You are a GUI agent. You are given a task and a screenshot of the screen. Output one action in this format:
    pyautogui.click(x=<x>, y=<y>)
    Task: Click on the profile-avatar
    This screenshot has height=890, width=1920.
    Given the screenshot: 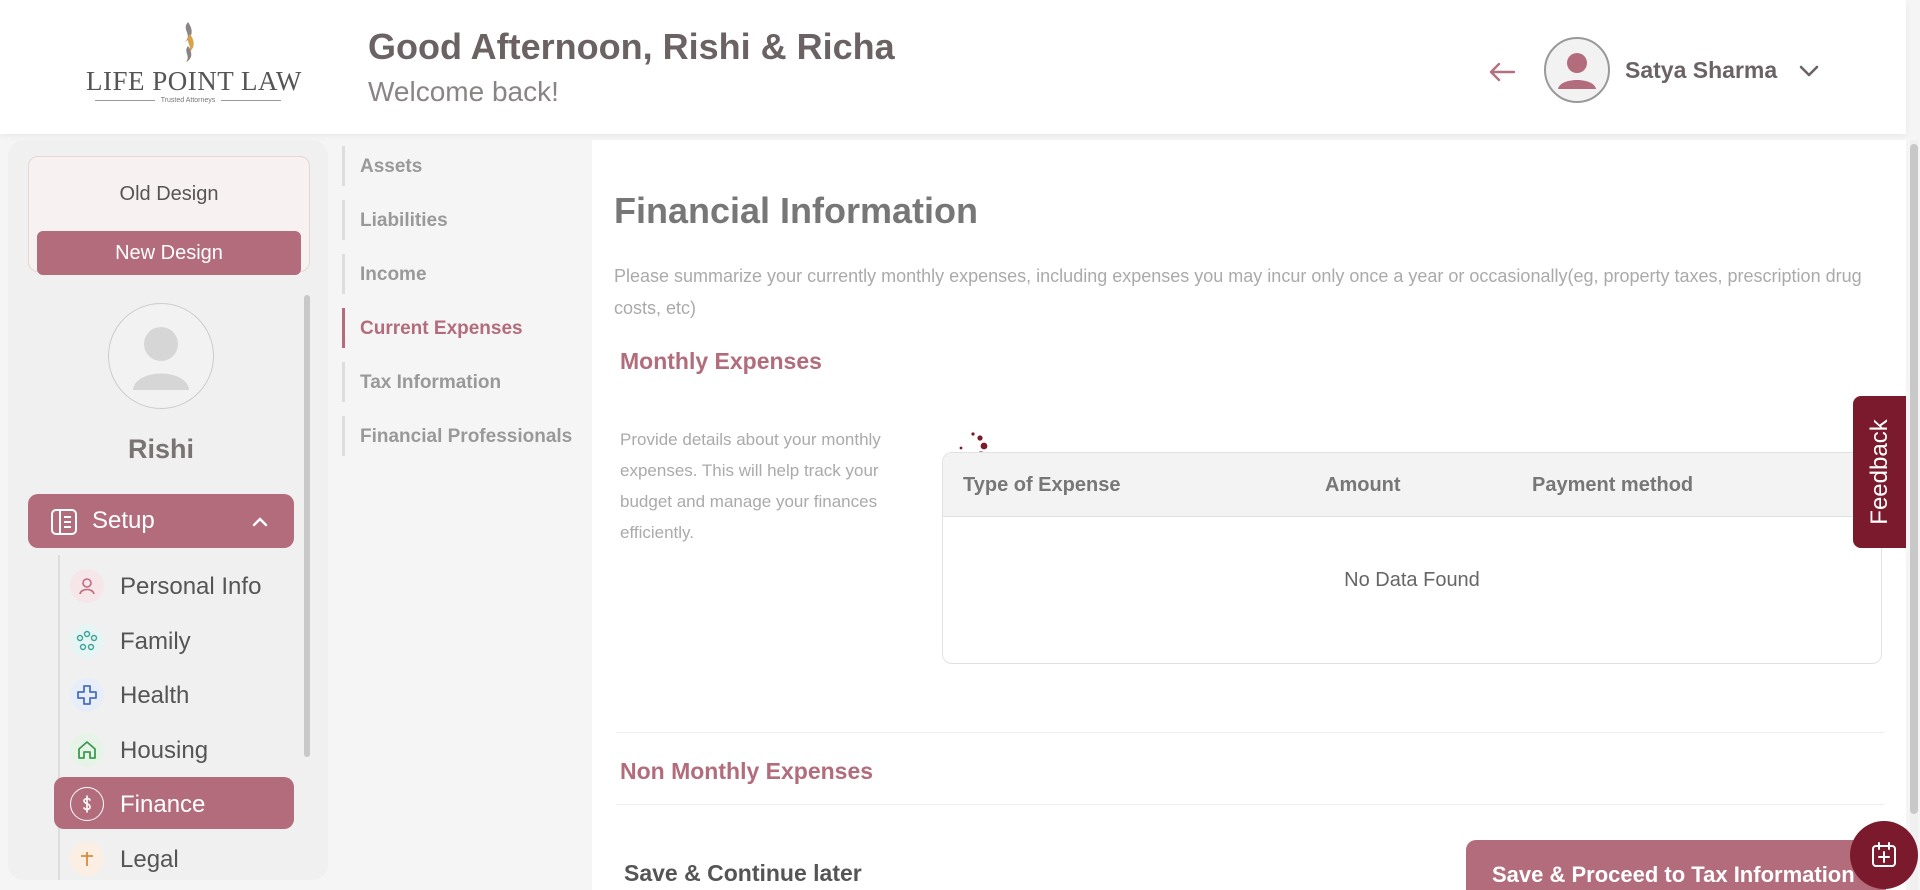 What is the action you would take?
    pyautogui.click(x=161, y=356)
    